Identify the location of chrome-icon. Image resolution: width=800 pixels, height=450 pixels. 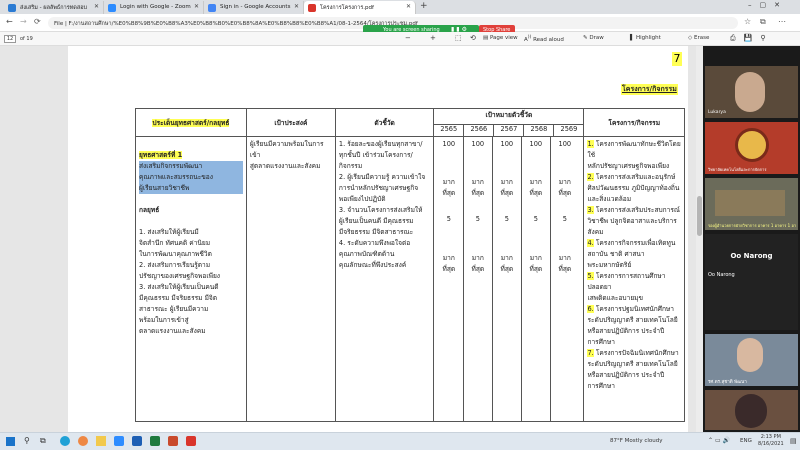
(83, 441).